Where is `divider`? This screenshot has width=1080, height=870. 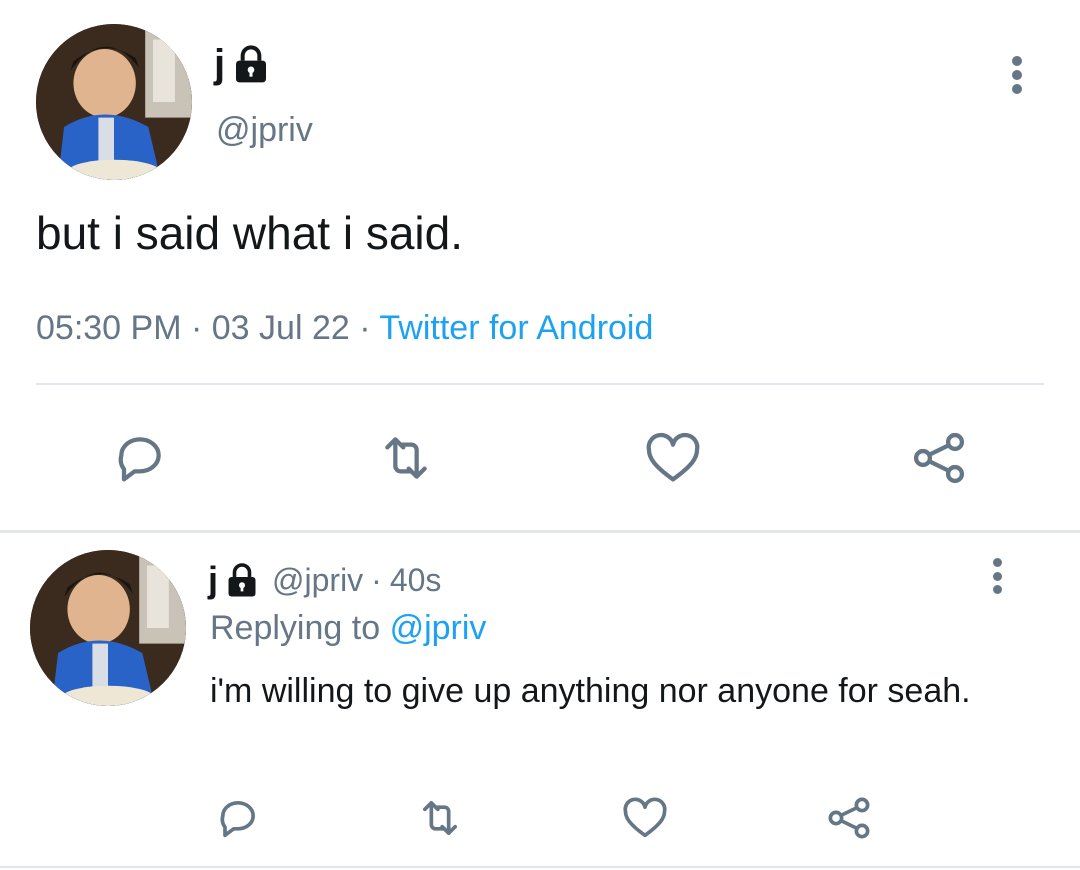
divider is located at coordinates (540, 384).